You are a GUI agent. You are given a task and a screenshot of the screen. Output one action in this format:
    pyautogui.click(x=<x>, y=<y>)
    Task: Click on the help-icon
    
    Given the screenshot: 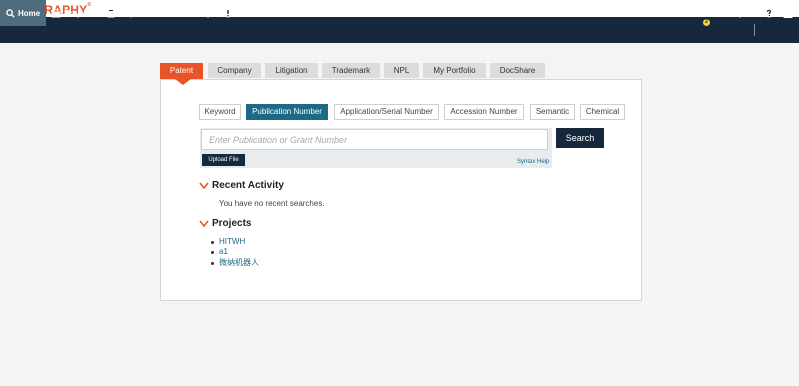 What is the action you would take?
    pyautogui.click(x=769, y=13)
    